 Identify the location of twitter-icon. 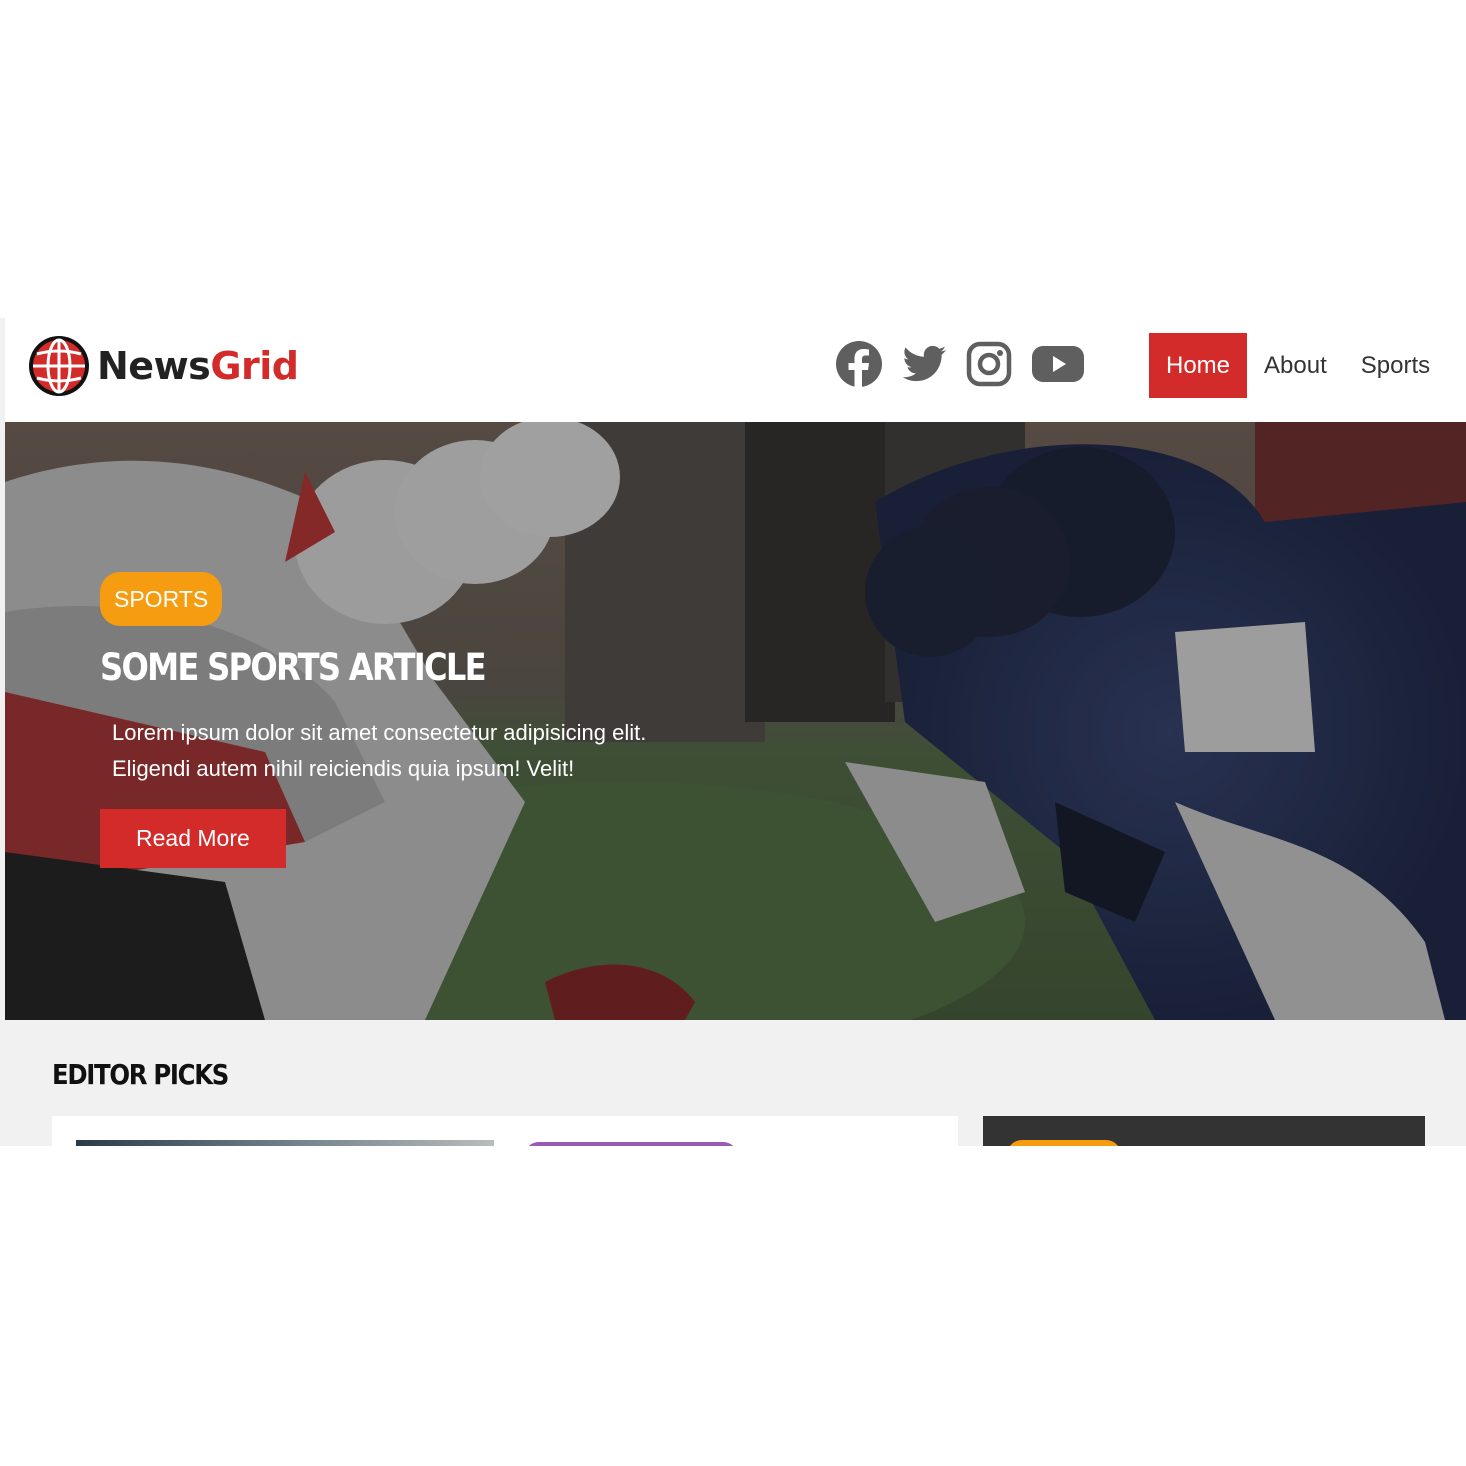
(924, 364).